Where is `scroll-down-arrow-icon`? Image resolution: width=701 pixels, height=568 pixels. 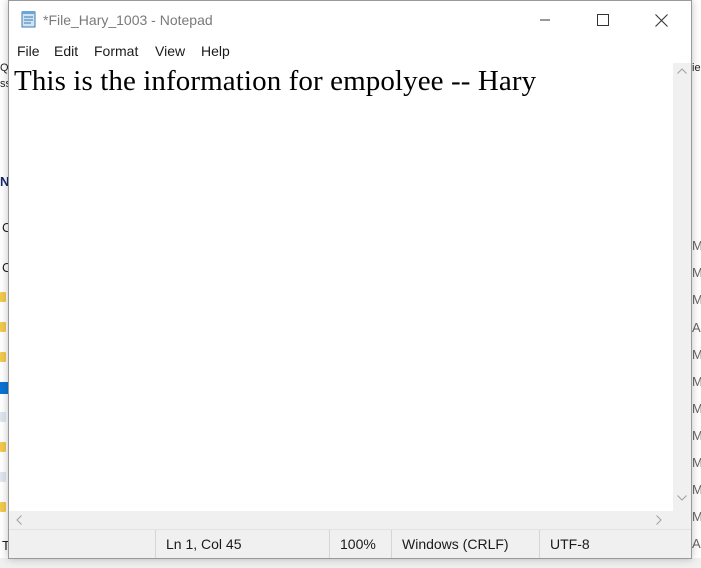
scroll-down-arrow-icon is located at coordinates (682, 498).